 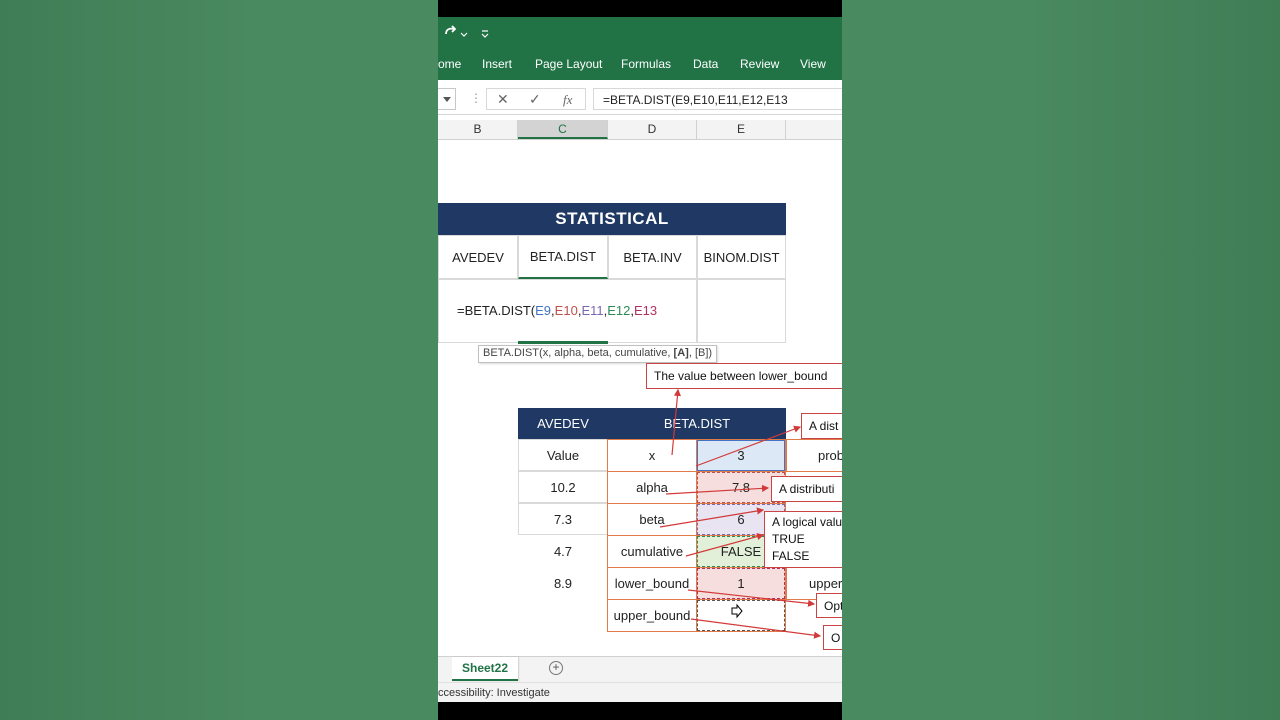 What do you see at coordinates (788, 539) in the screenshot?
I see `callout-cumulative-line: TRUE` at bounding box center [788, 539].